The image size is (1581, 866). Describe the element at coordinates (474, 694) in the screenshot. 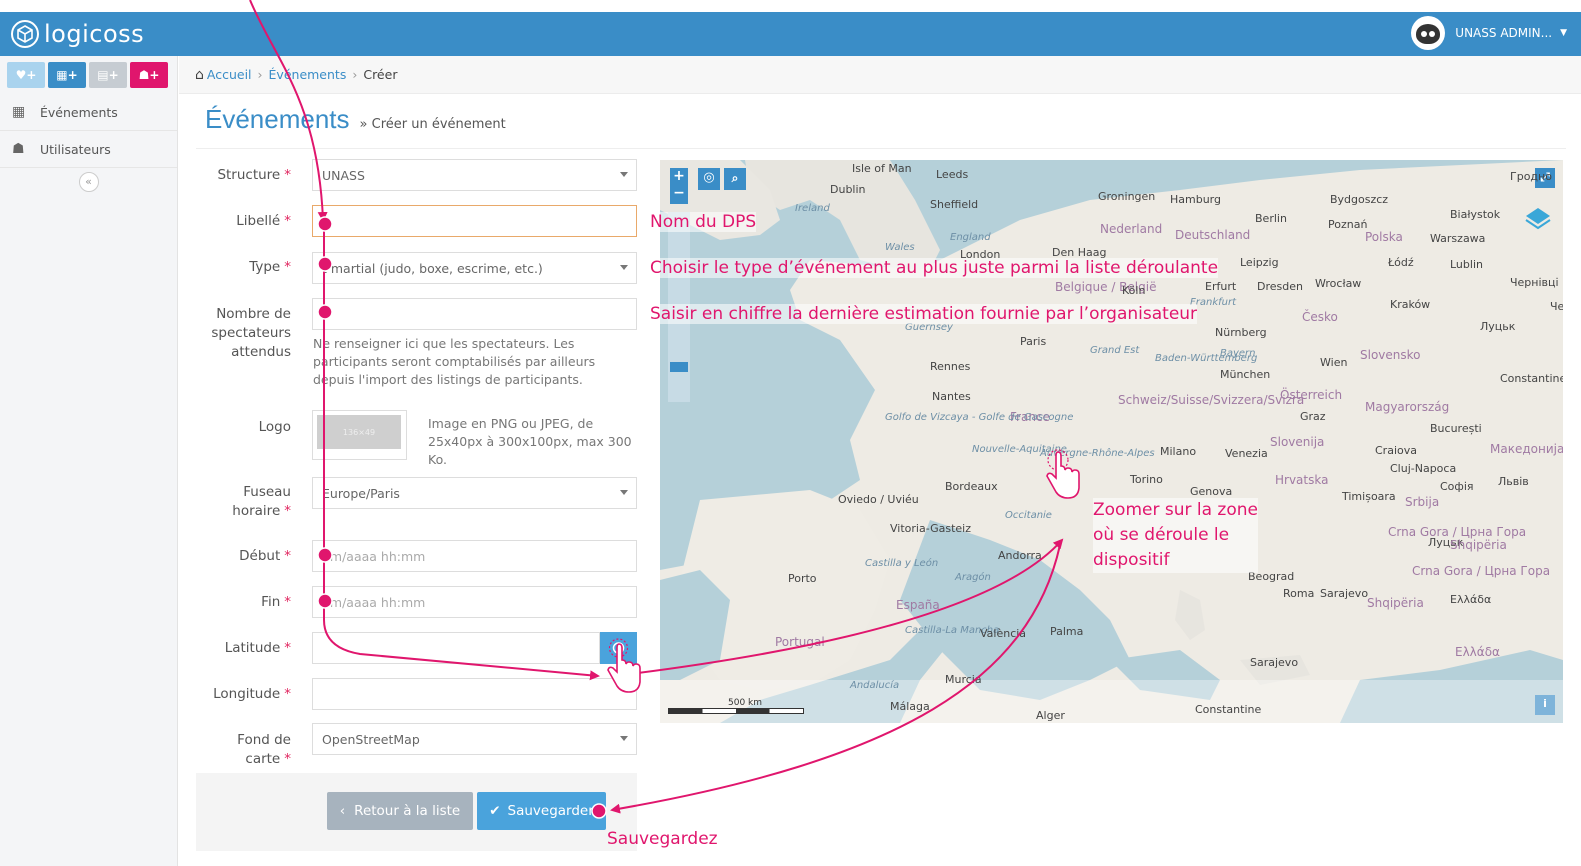

I see `longitude-input` at that location.